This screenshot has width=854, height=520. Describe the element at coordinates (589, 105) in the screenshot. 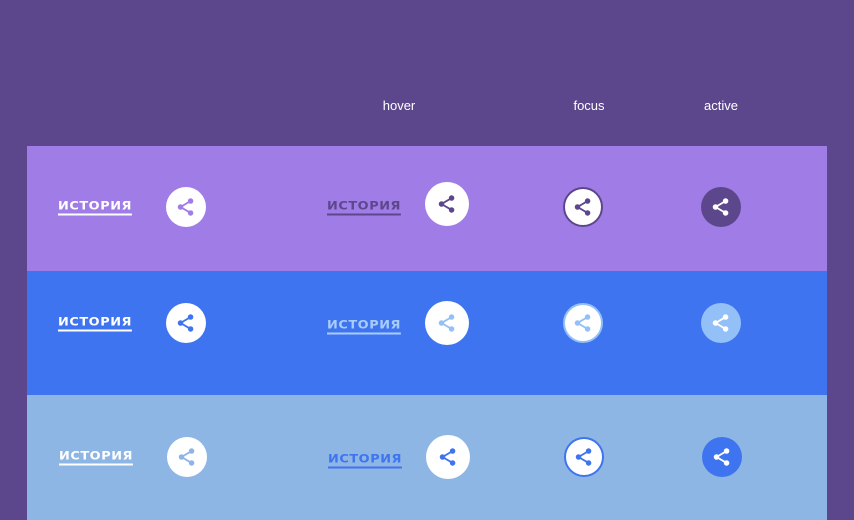

I see `state-label-focus: focus` at that location.